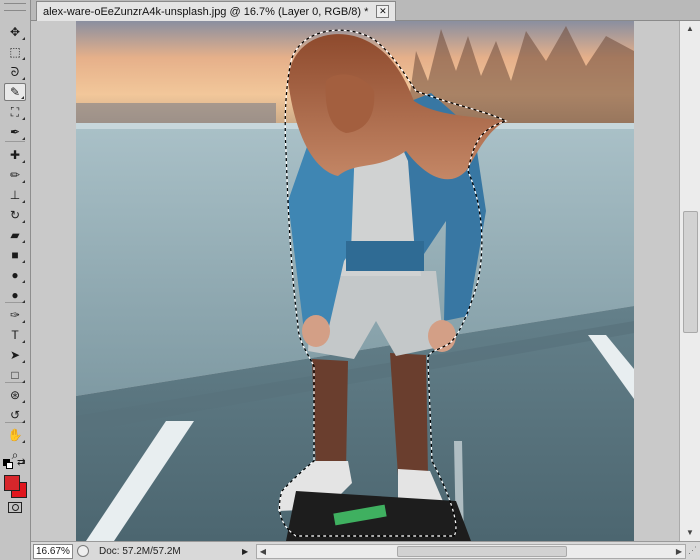  I want to click on scroll-left-arrow-icon: ◀, so click(263, 551).